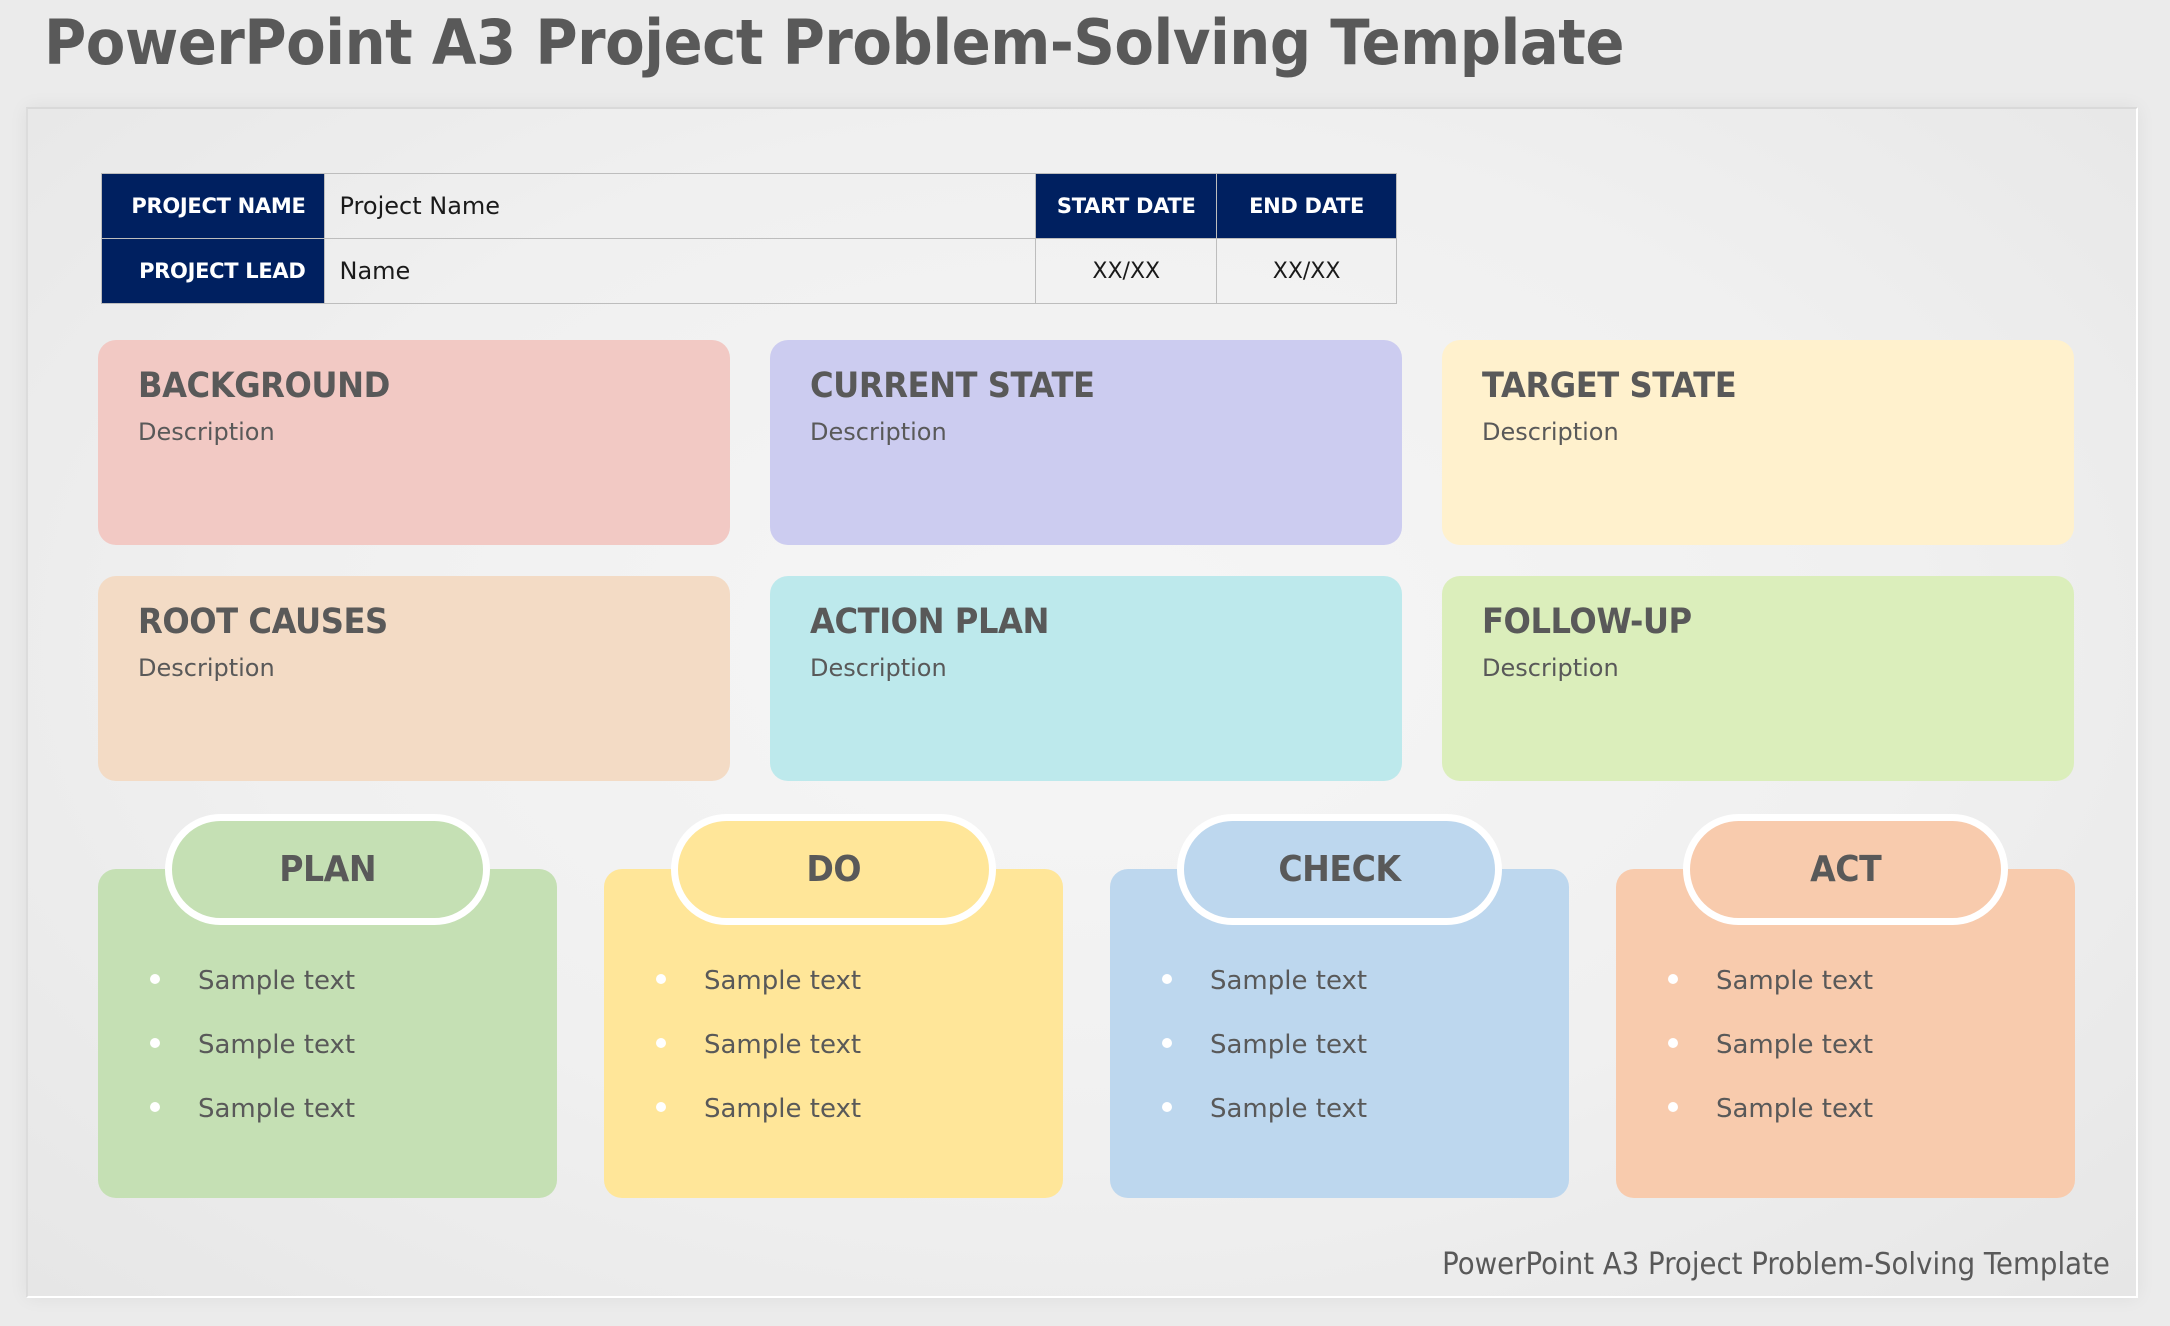 Image resolution: width=2170 pixels, height=1326 pixels. Describe the element at coordinates (414, 432) in the screenshot. I see `background-description: Description` at that location.